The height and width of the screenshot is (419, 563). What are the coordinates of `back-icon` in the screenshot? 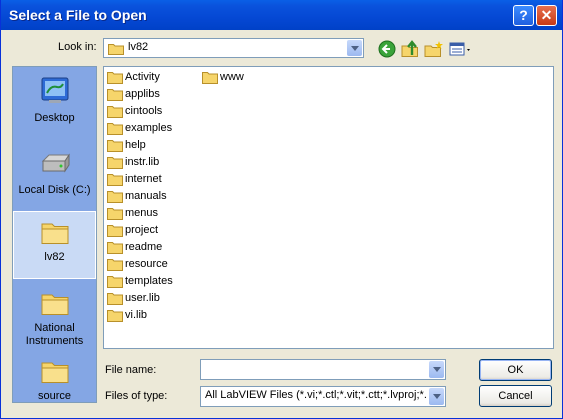 It's located at (387, 49).